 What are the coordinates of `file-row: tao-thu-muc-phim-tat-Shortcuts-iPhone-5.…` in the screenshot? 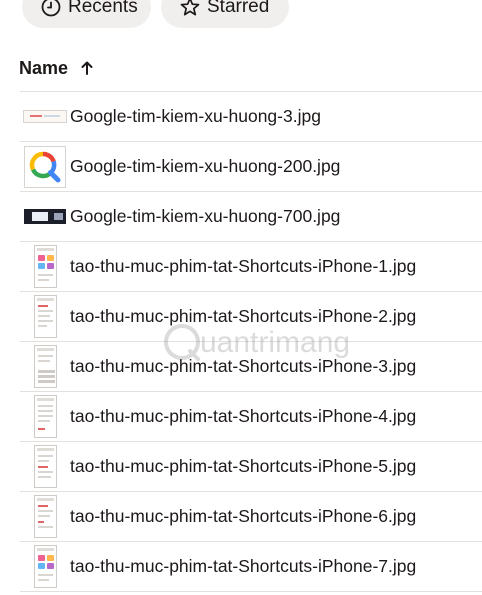 It's located at (251, 467).